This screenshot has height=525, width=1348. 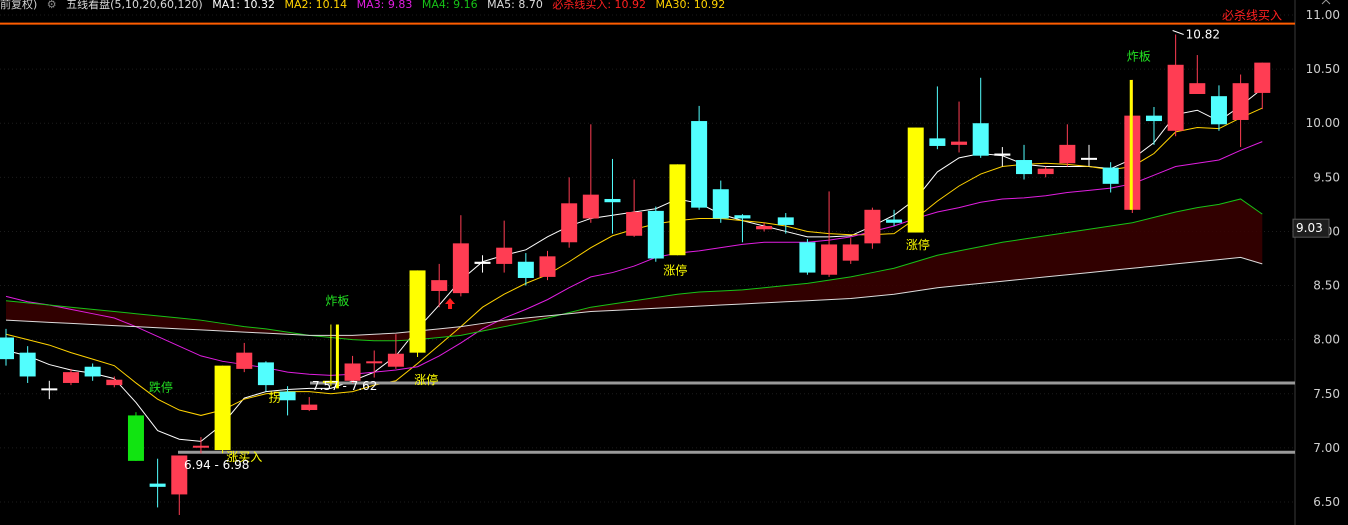 What do you see at coordinates (1326, 394) in the screenshot?
I see `y-tick-label: 7.50` at bounding box center [1326, 394].